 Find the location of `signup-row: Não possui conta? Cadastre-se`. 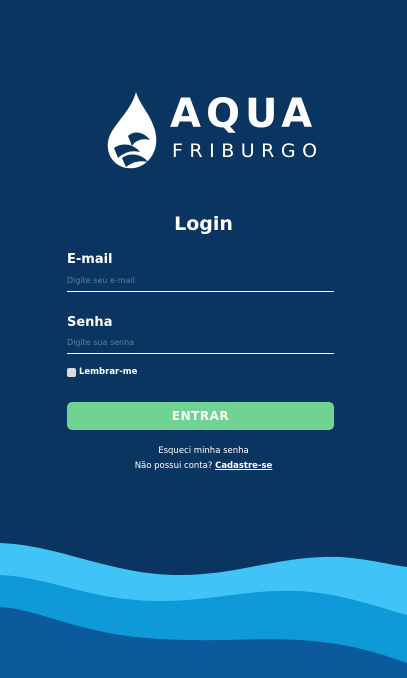

signup-row: Não possui conta? Cadastre-se is located at coordinates (203, 466).